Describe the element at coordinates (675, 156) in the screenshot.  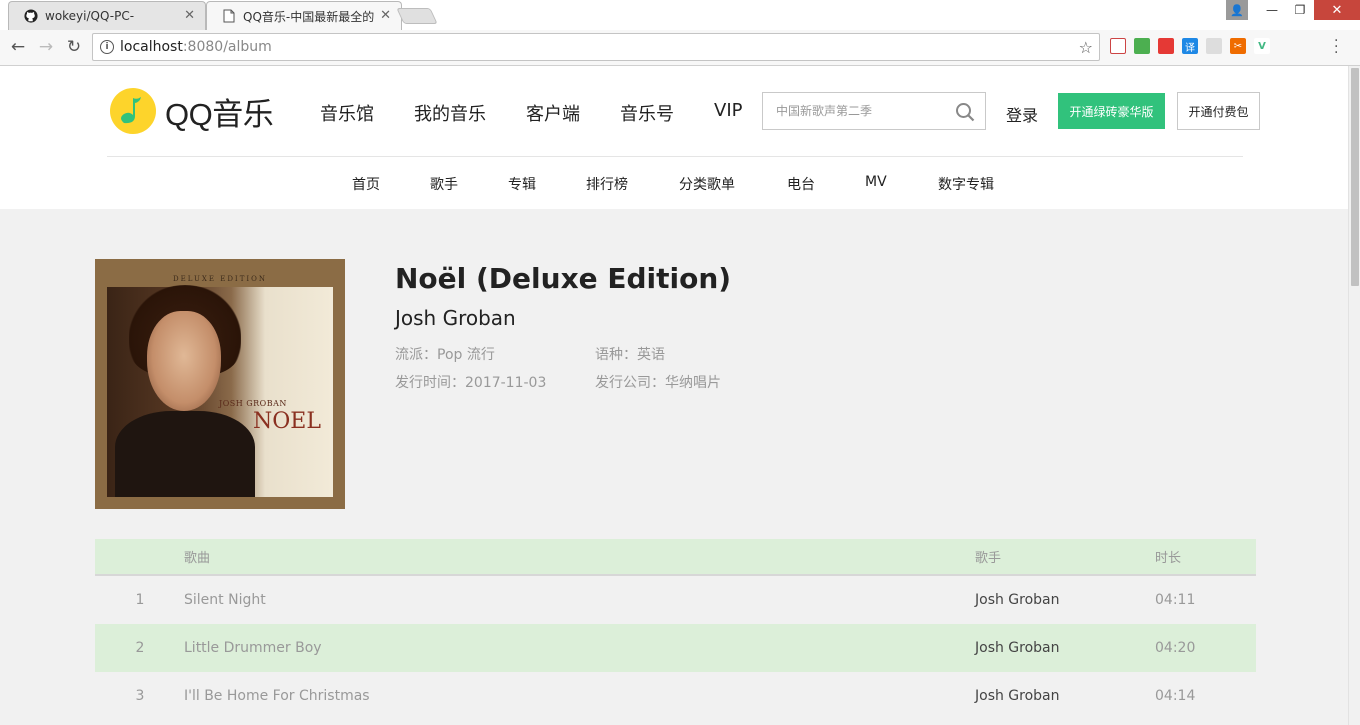
I see `header-divider` at that location.